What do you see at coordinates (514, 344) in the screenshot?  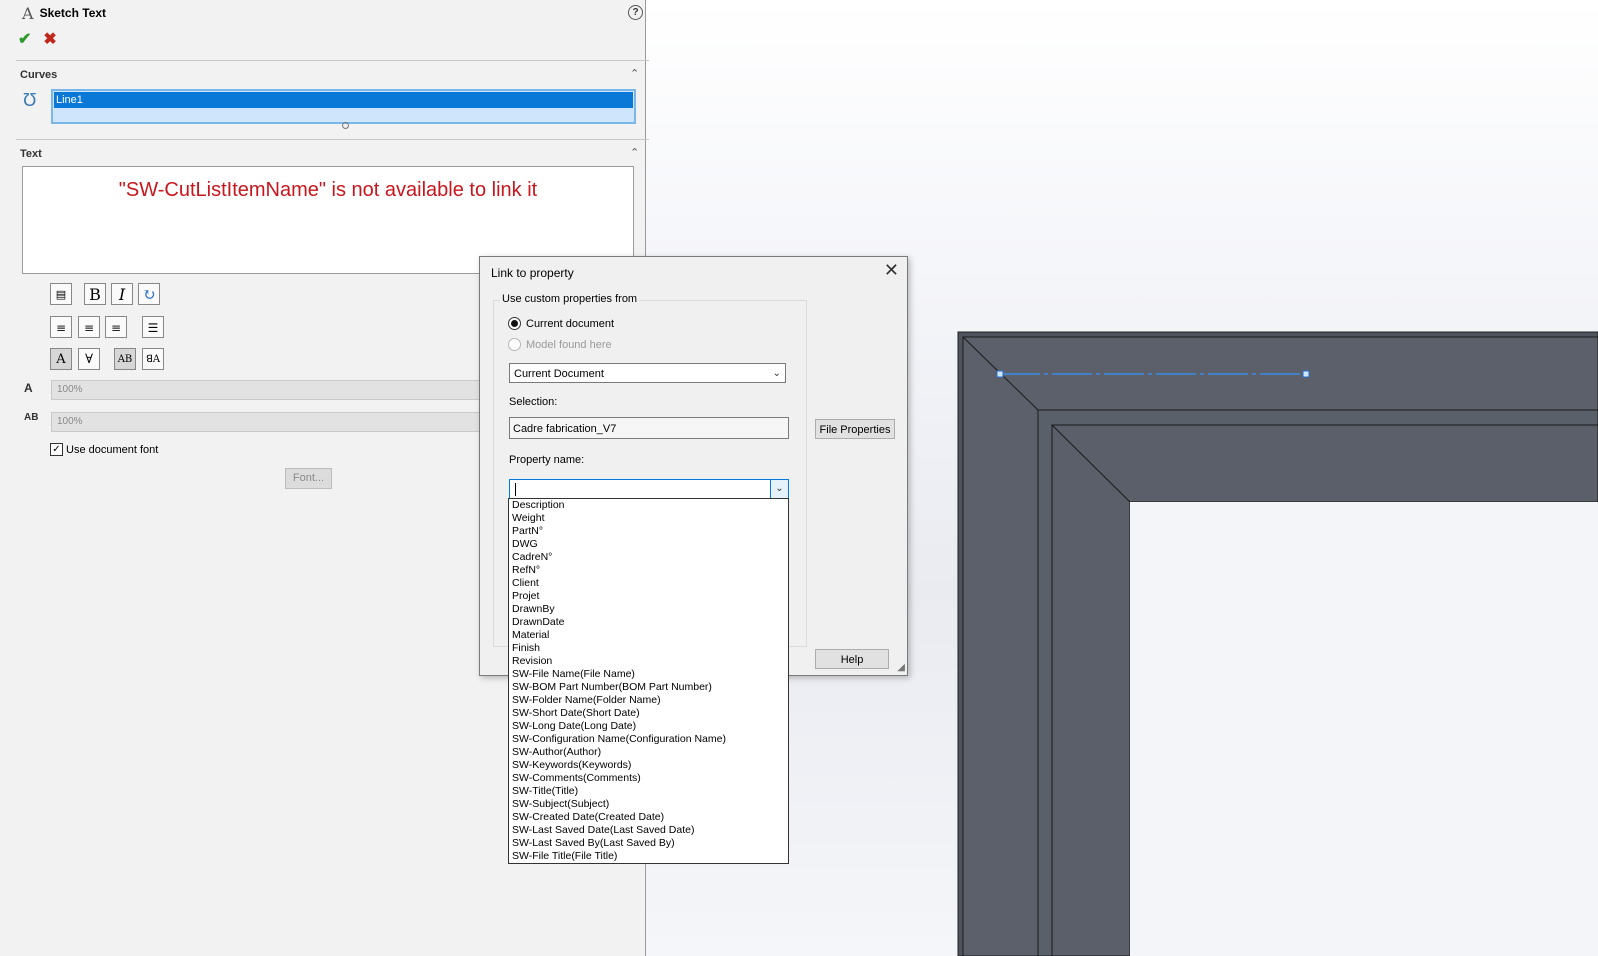 I see `radio-unselected-icon` at bounding box center [514, 344].